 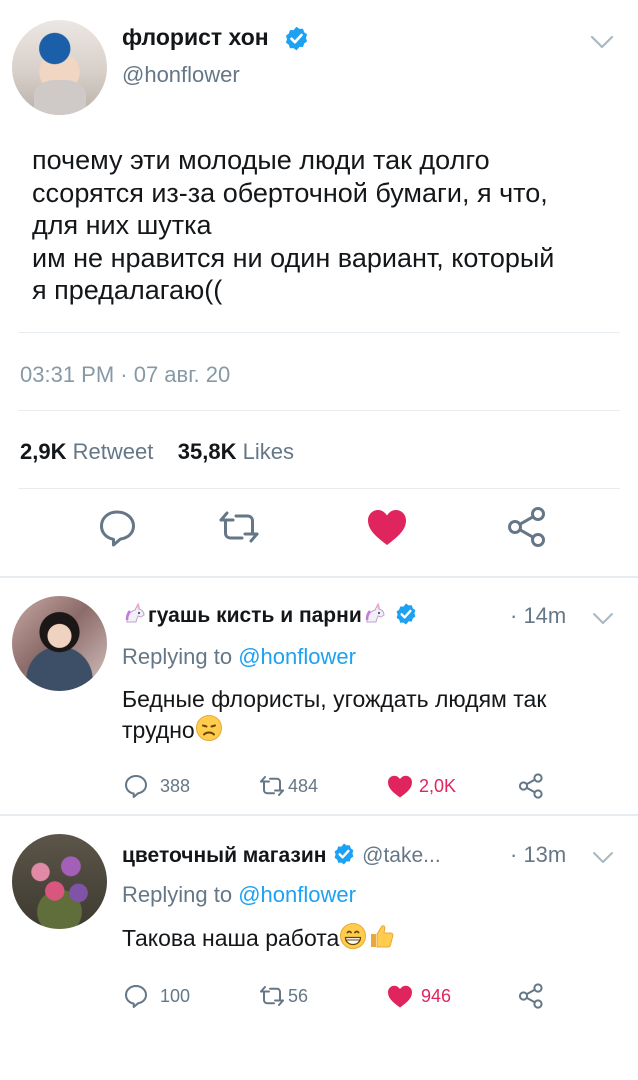 What do you see at coordinates (207, 451) in the screenshot?
I see `likes-count: 35,8K` at bounding box center [207, 451].